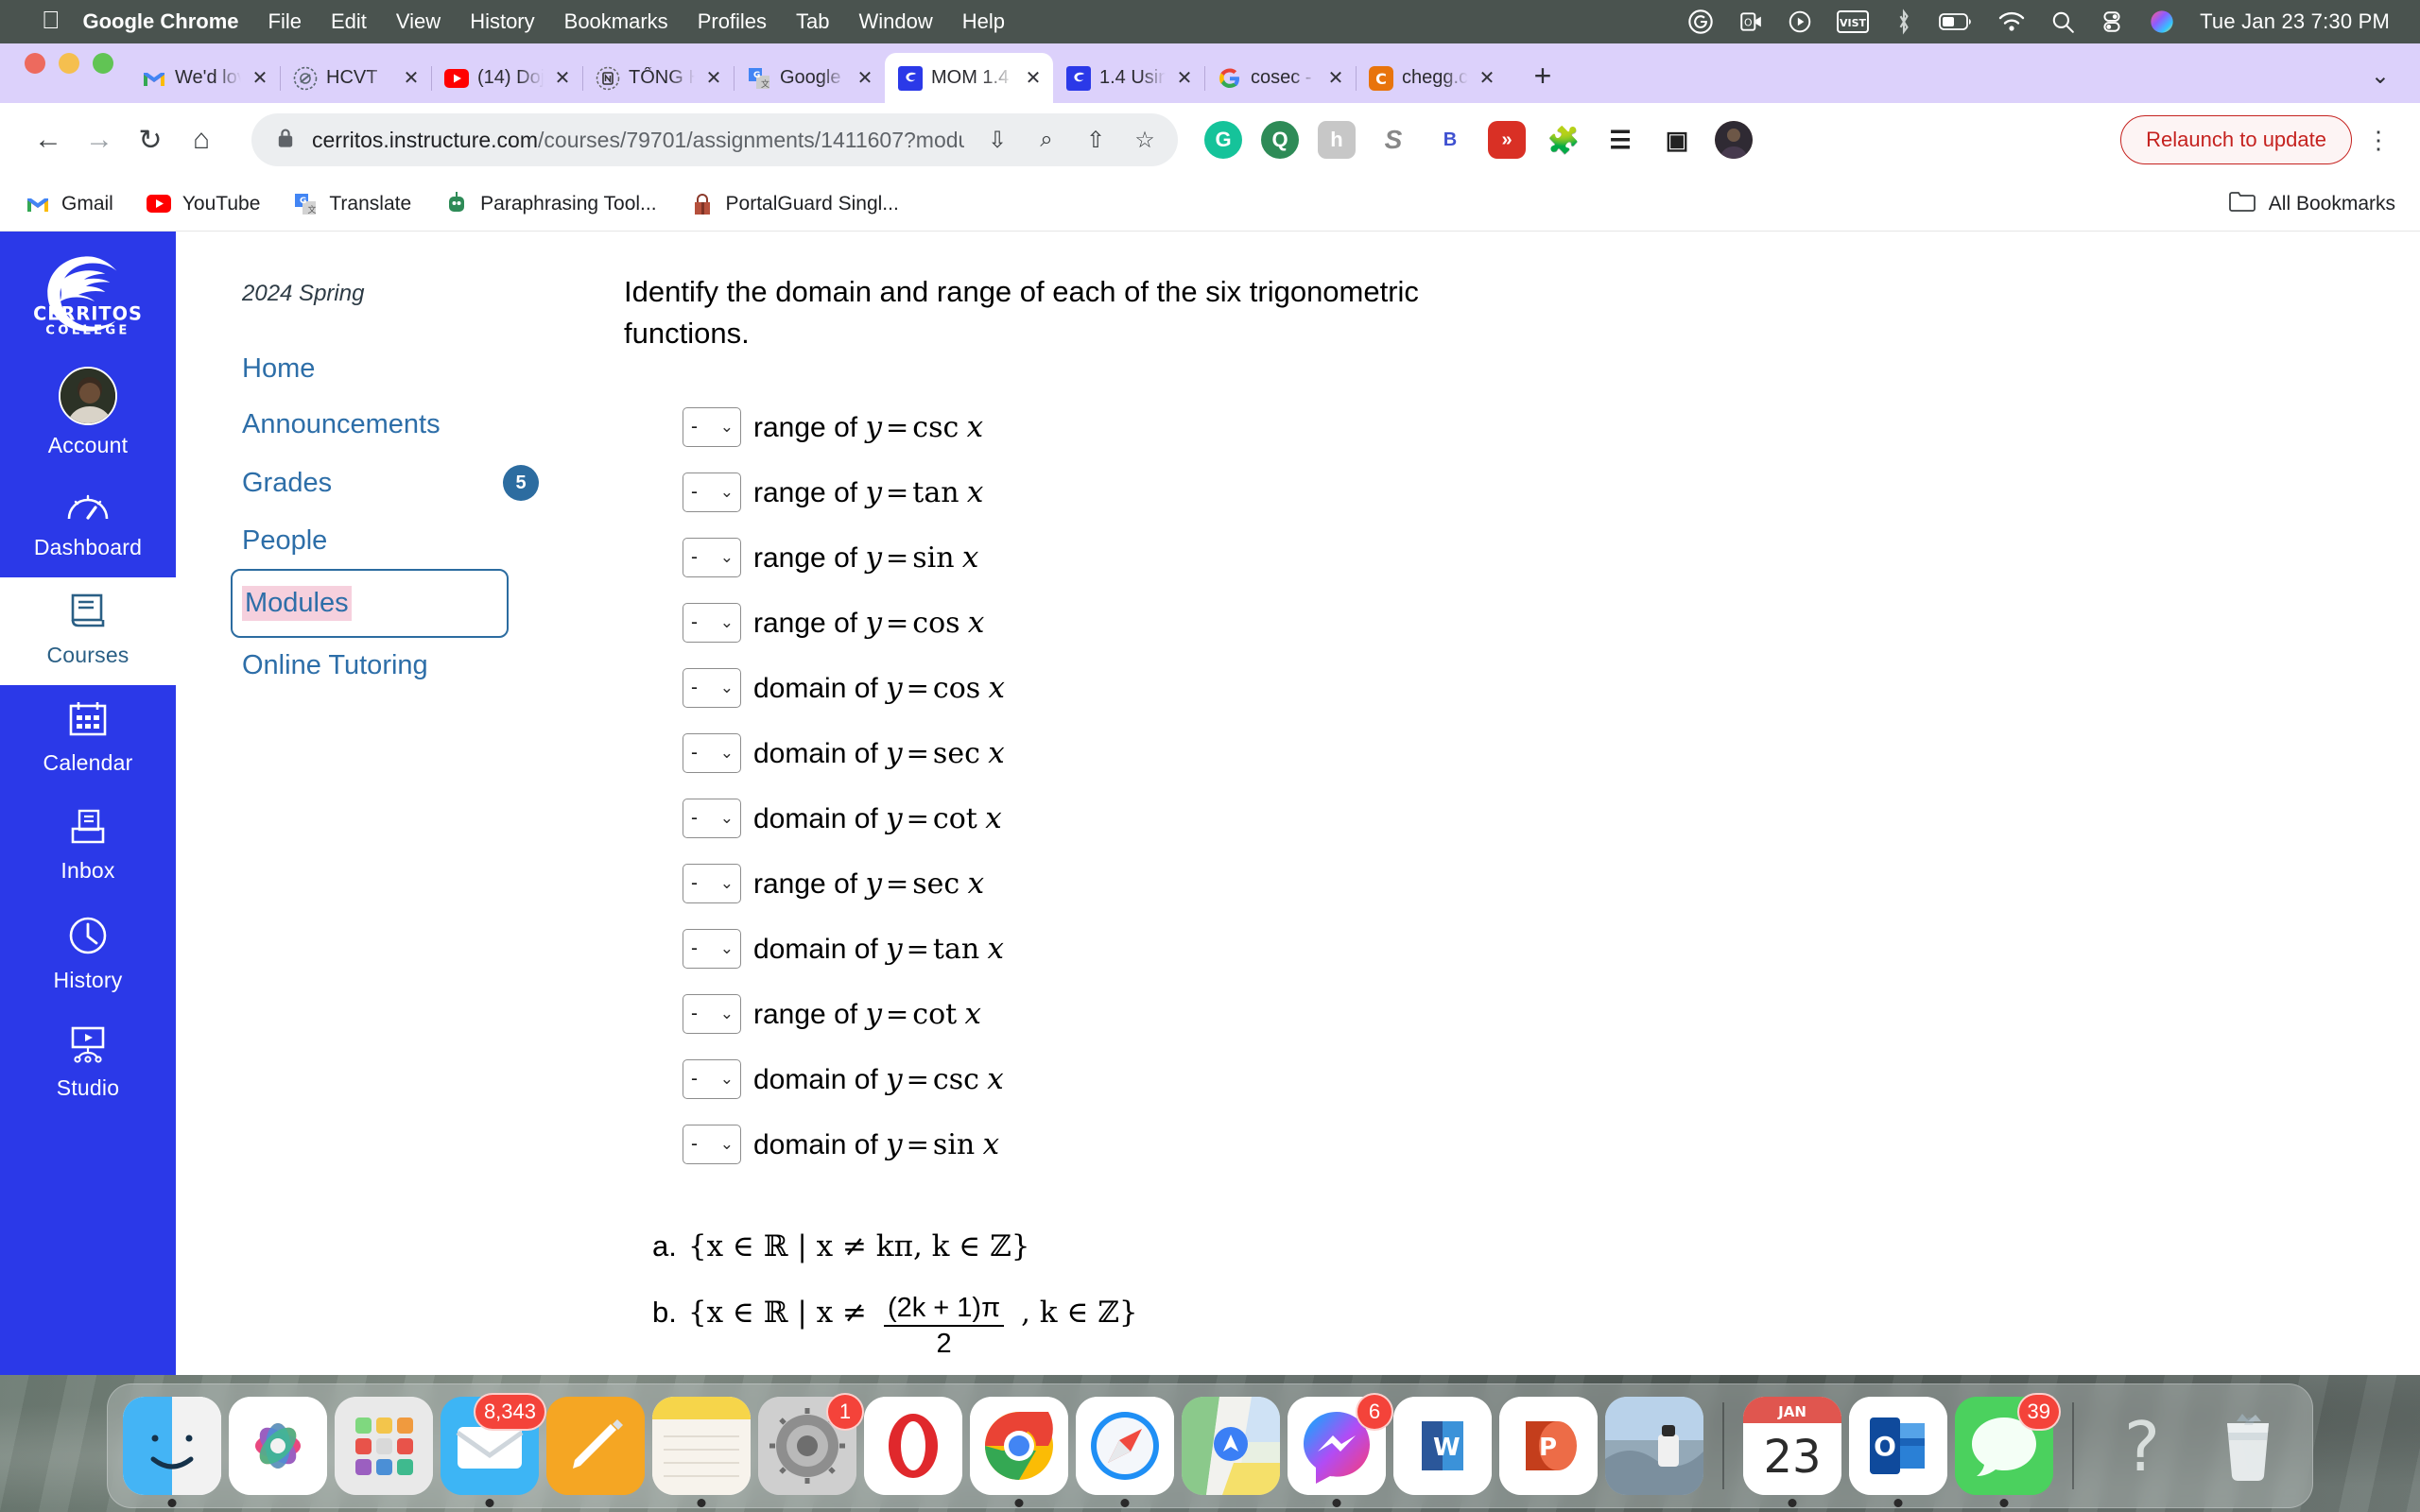 The height and width of the screenshot is (1512, 2420). What do you see at coordinates (69, 63) in the screenshot?
I see `minimize-window-button` at bounding box center [69, 63].